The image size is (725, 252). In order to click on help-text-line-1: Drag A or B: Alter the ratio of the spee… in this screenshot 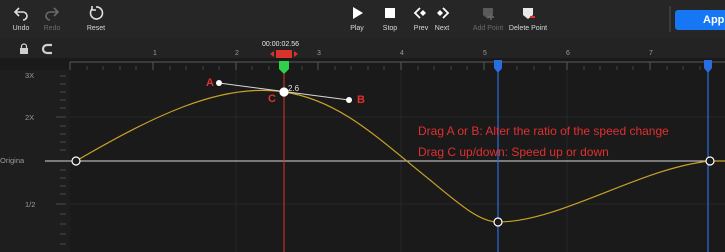, I will do `click(543, 131)`.